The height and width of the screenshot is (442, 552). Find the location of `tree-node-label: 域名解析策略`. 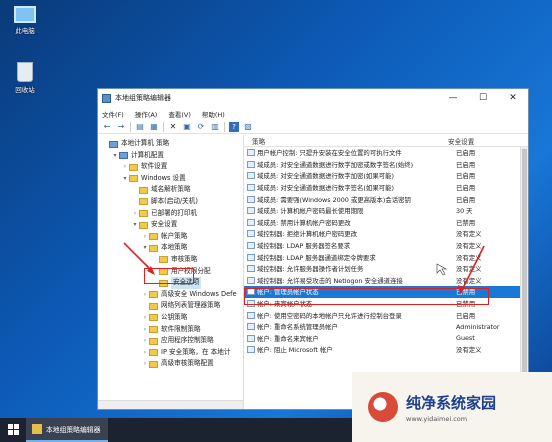

tree-node-label: 域名解析策略 is located at coordinates (171, 189).